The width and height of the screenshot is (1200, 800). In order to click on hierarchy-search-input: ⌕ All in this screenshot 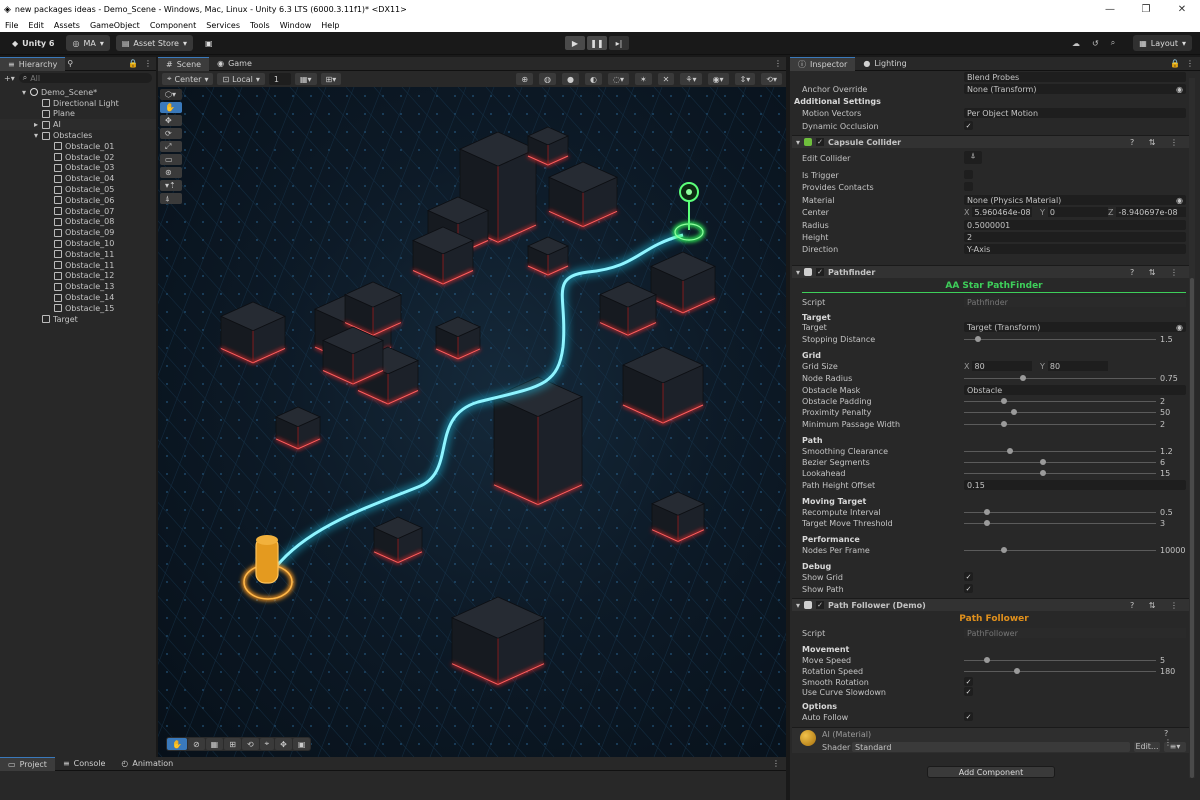, I will do `click(85, 78)`.